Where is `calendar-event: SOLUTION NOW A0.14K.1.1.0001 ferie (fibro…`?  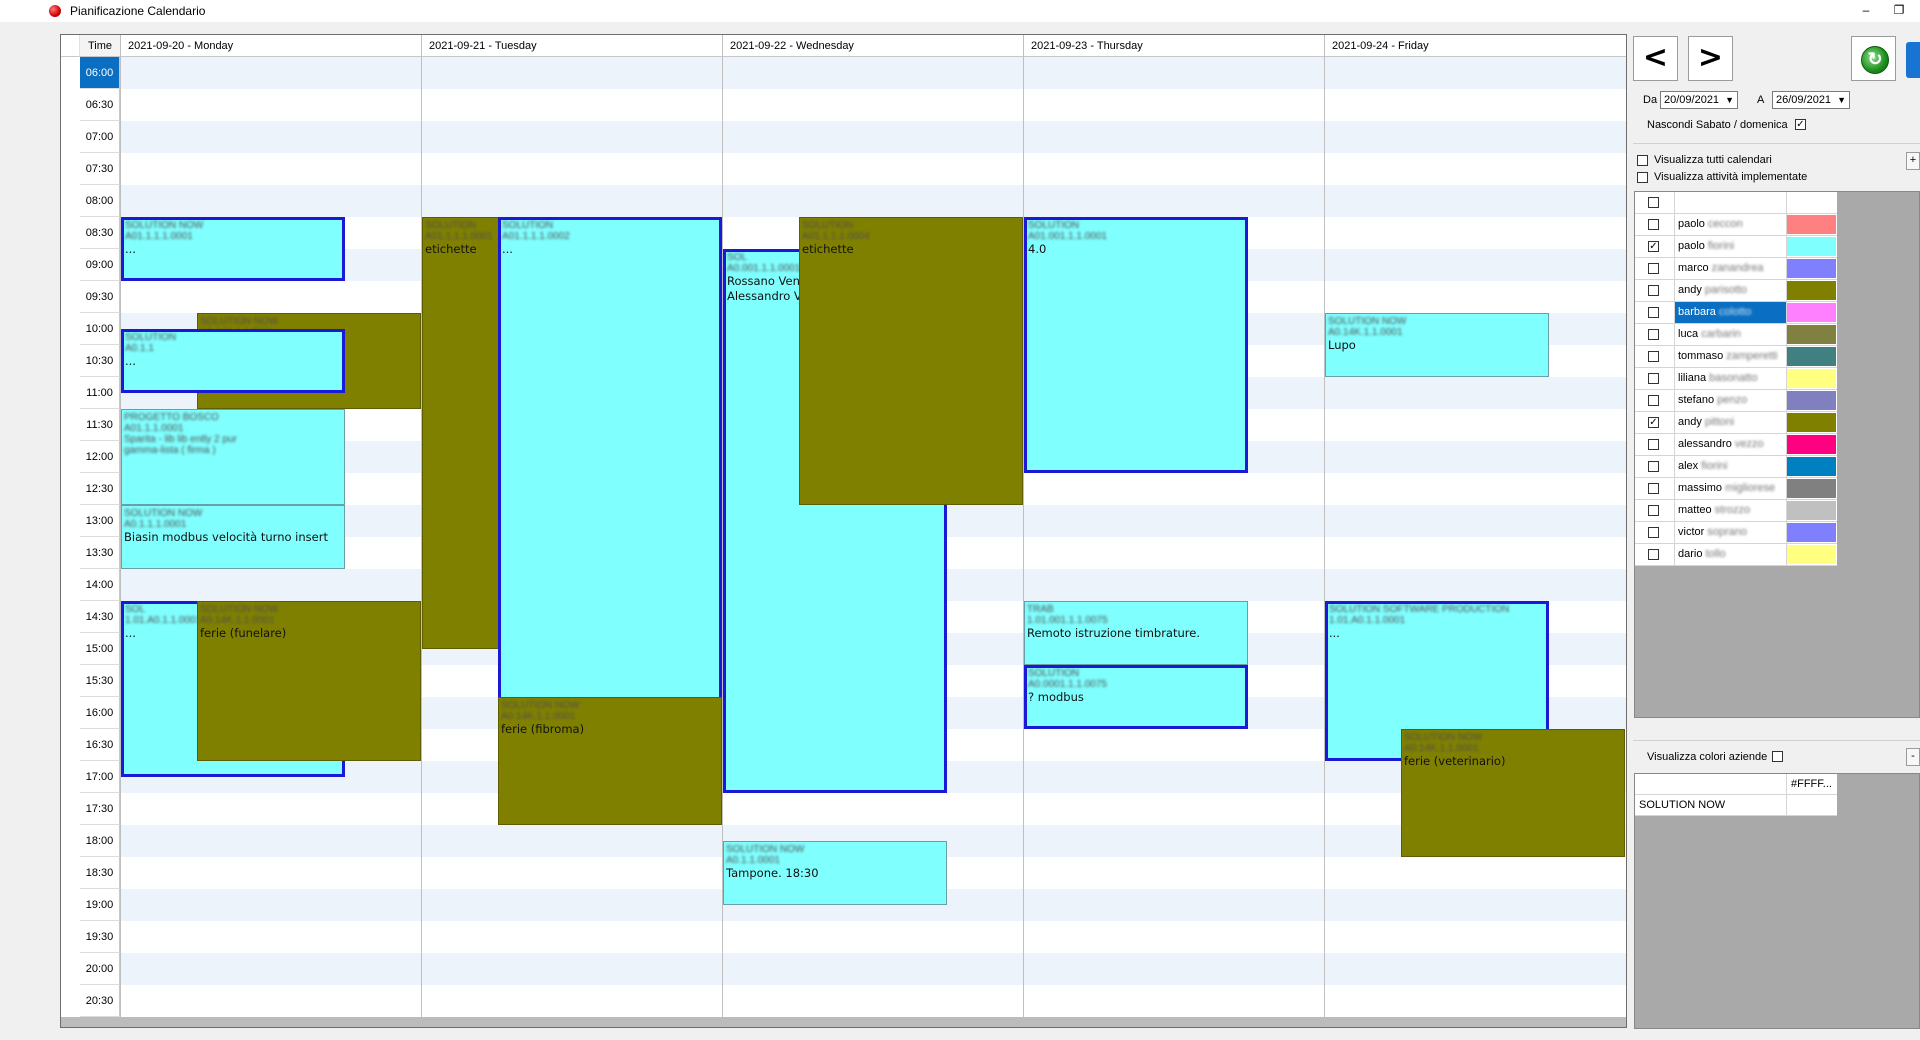
calendar-event: SOLUTION NOW A0.14K.1.1.0001 ferie (fibro… is located at coordinates (610, 761).